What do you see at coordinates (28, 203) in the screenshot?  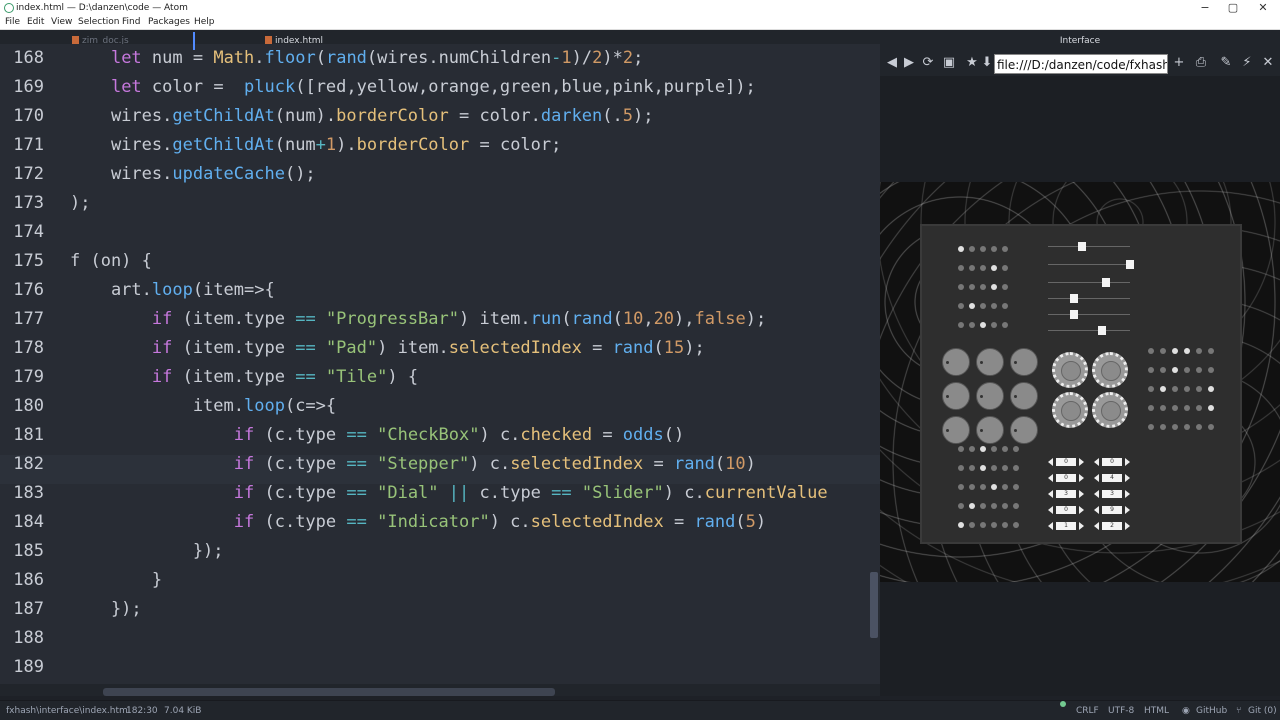 I see `line-number: 173` at bounding box center [28, 203].